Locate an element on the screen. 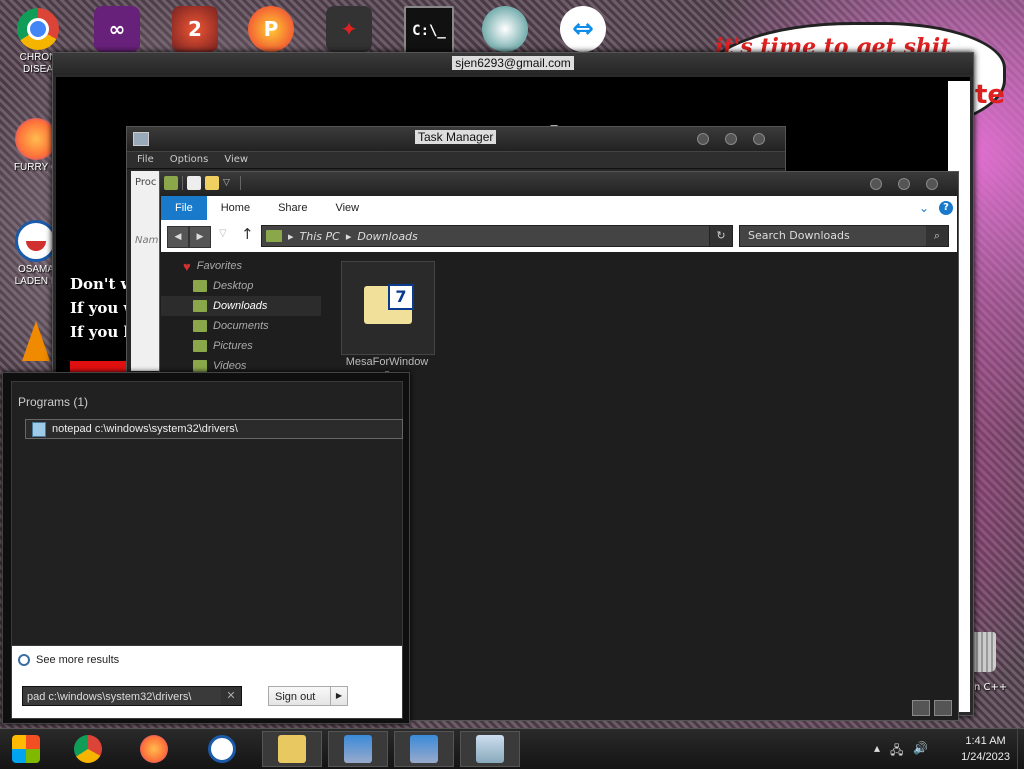 The height and width of the screenshot is (769, 1024). expand-ribbon-chevron-icon: ⌄ is located at coordinates (924, 208).